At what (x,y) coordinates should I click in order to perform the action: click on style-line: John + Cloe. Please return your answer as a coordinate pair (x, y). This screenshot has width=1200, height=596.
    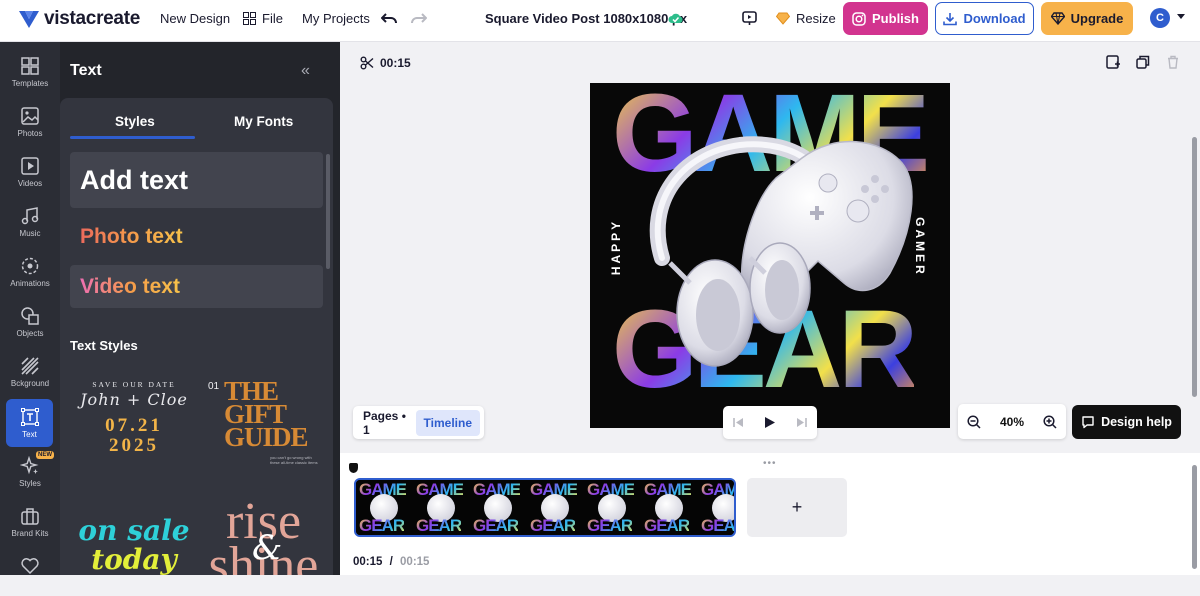
    Looking at the image, I should click on (134, 399).